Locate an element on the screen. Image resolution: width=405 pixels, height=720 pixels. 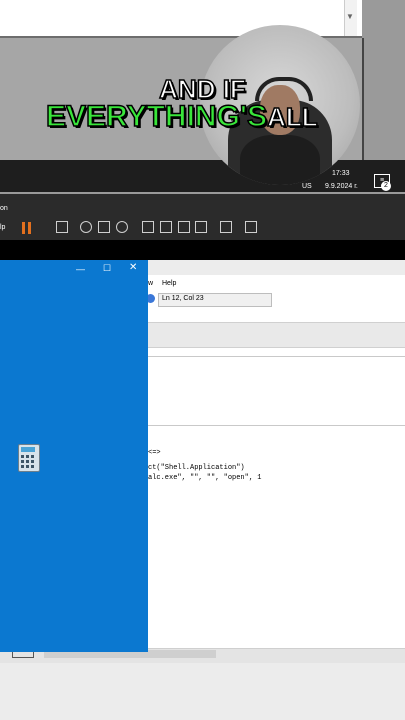
menu-view: w is located at coordinates (150, 283).